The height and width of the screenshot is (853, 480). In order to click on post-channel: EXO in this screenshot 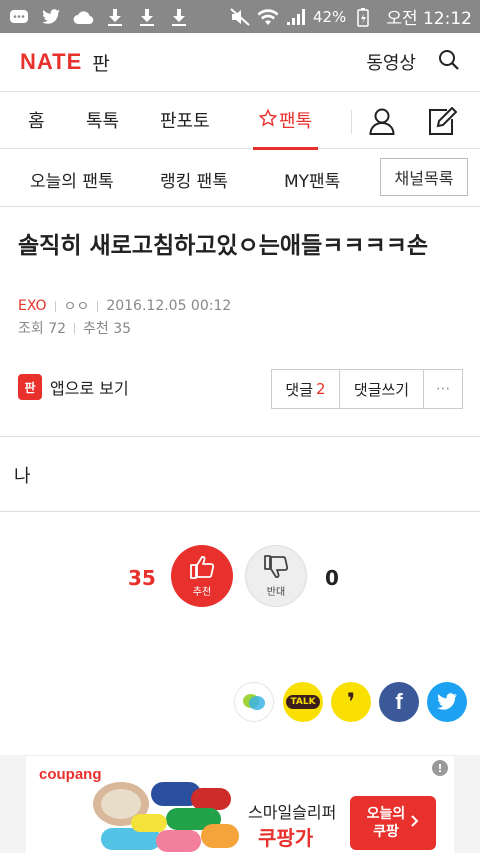, I will do `click(32, 306)`.